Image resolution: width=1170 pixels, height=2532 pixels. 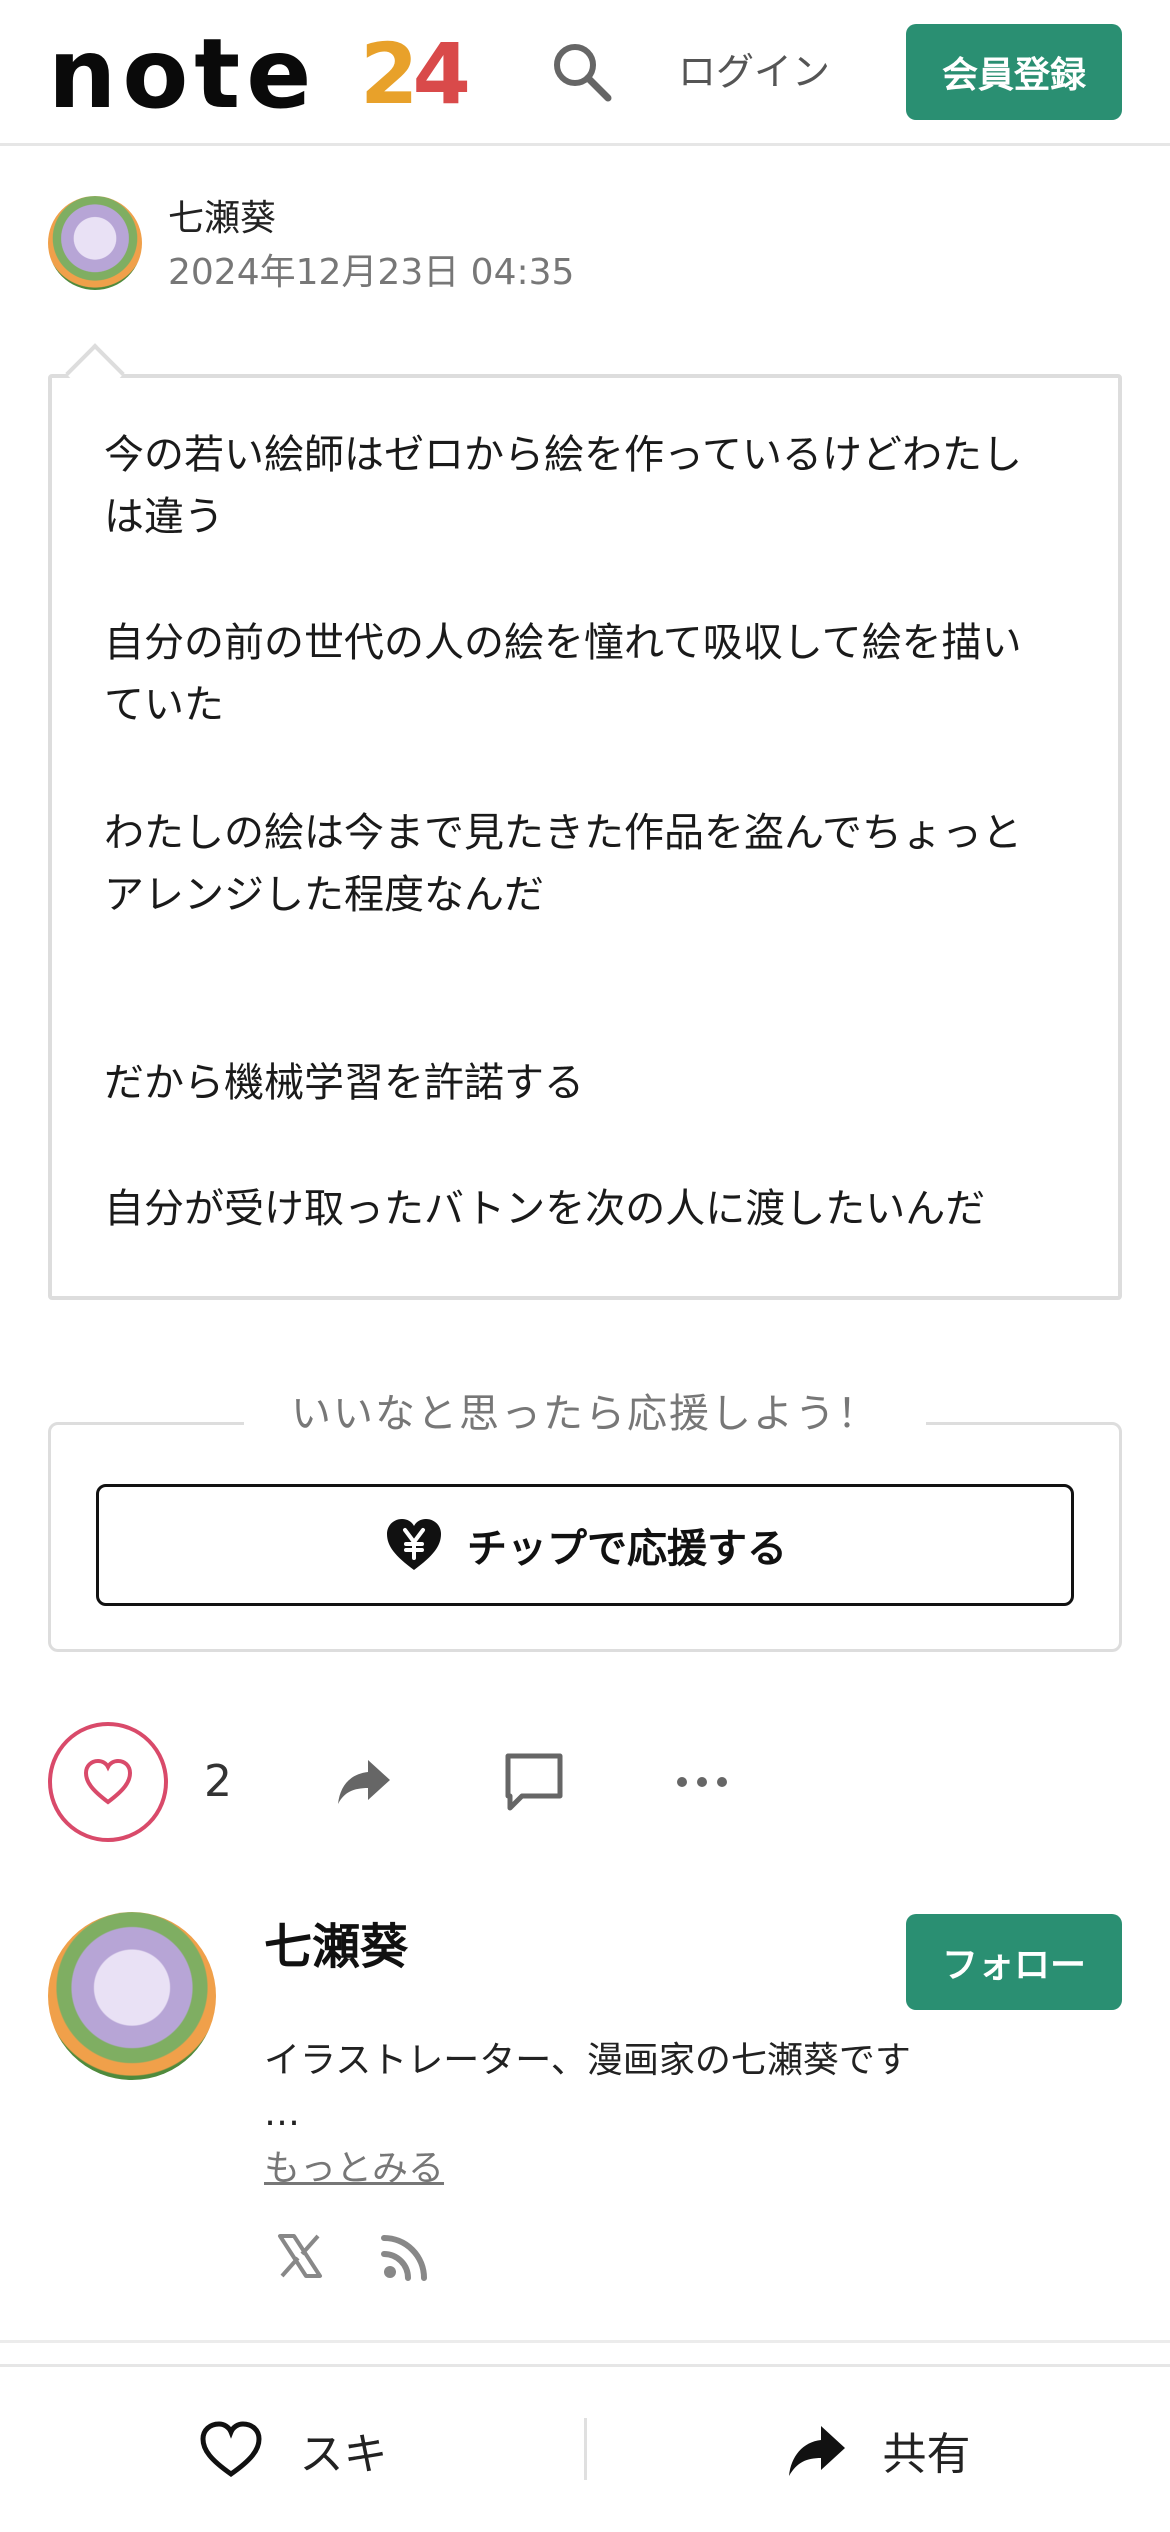 I want to click on more-options-icon, so click(x=702, y=1782).